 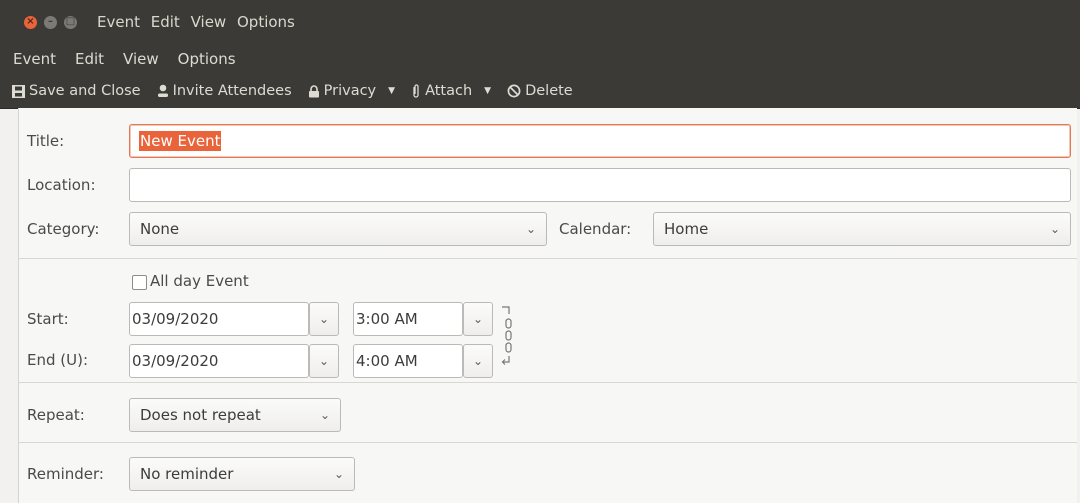 I want to click on all-day-label: All day Event, so click(x=199, y=281).